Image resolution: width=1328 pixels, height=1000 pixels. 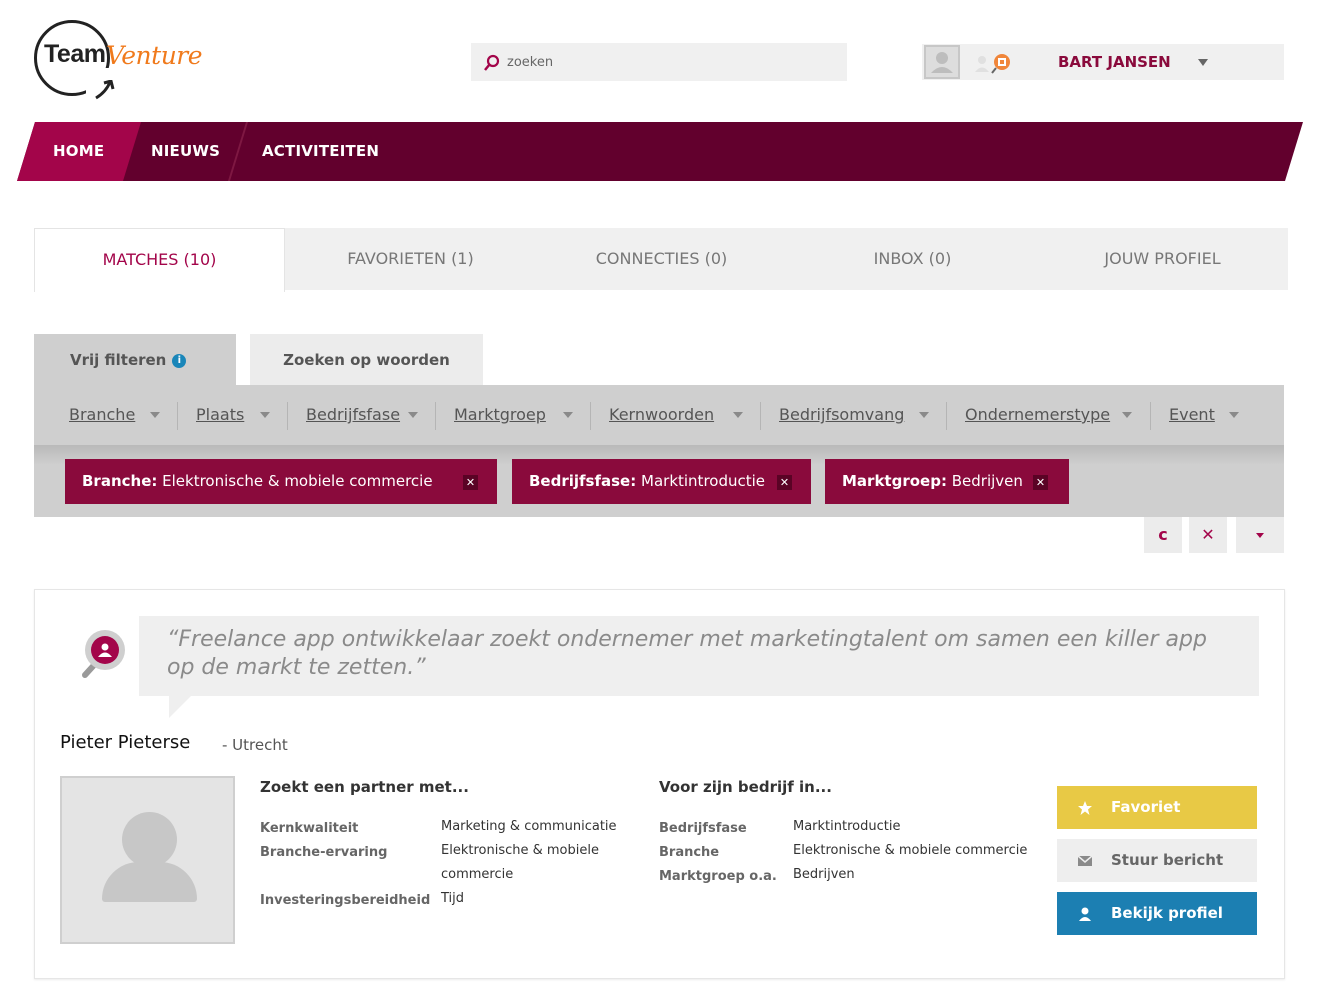 I want to click on filter-dropdown-marktgroep: Marktgroep, so click(x=500, y=414).